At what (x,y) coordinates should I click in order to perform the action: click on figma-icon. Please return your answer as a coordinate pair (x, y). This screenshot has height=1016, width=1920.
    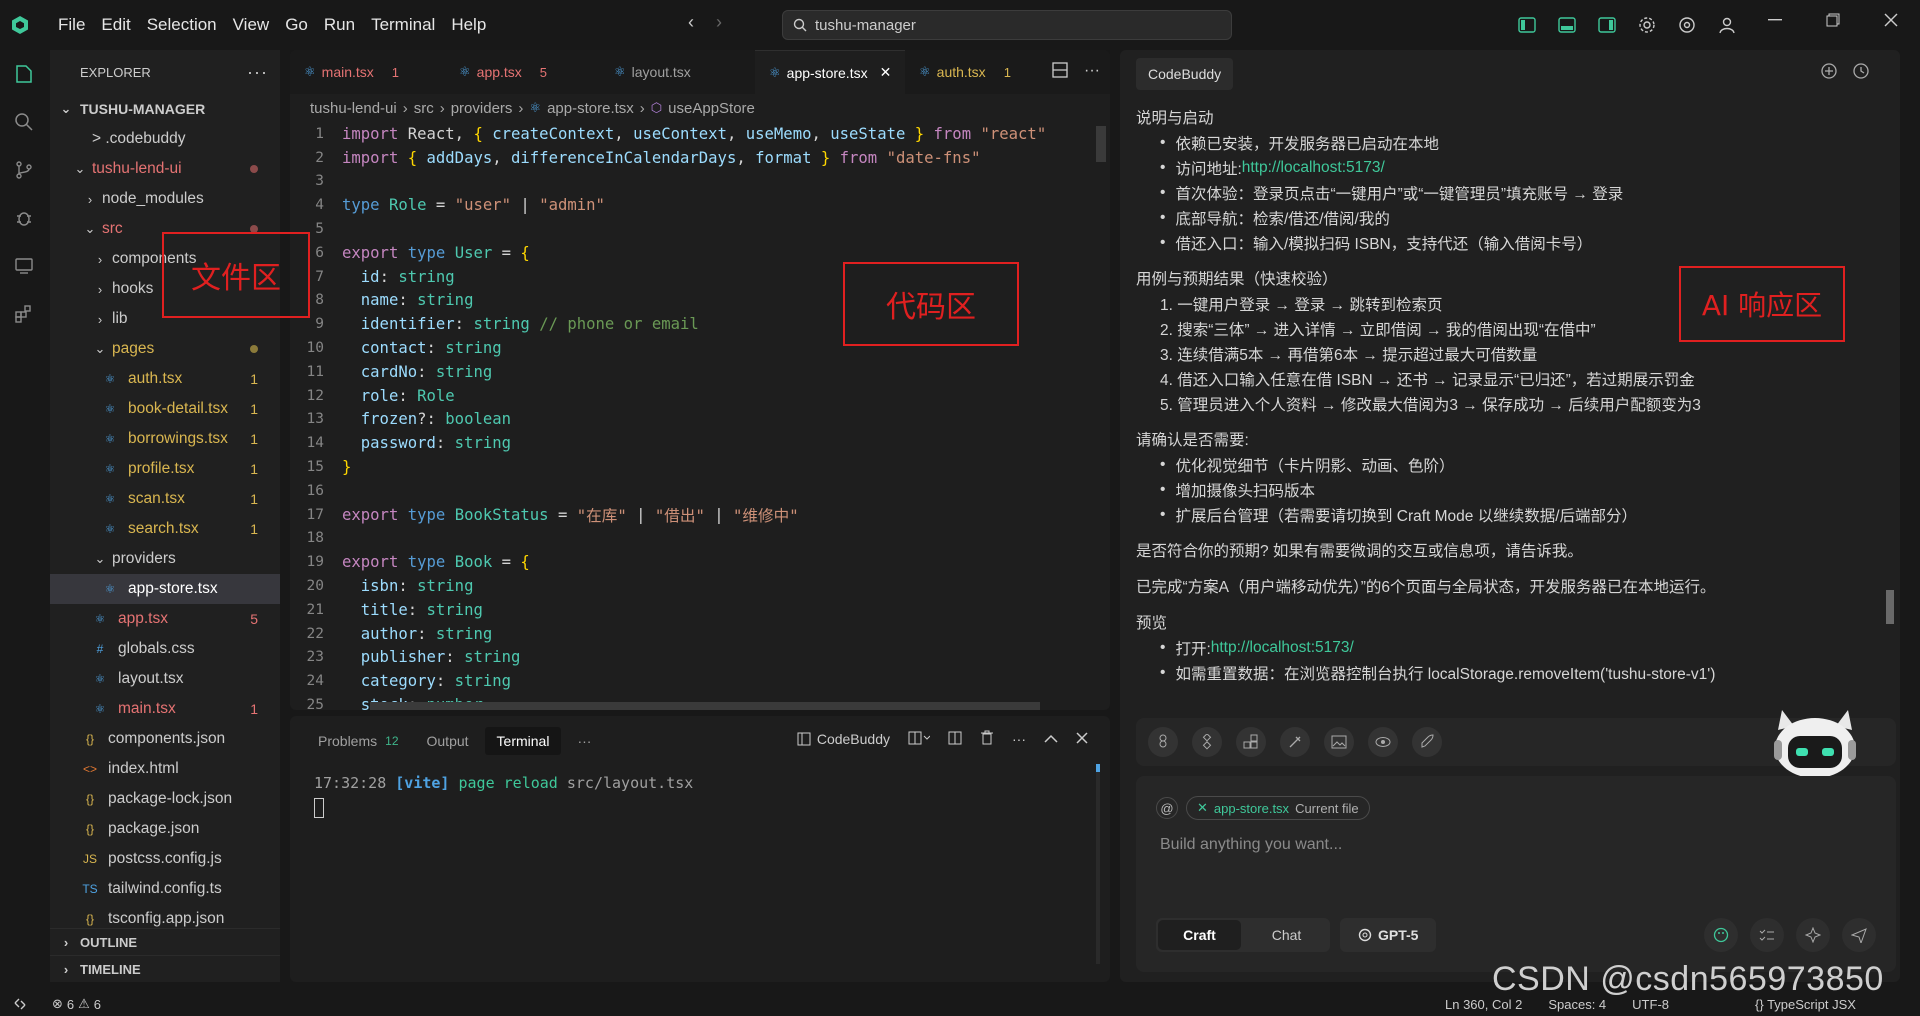
    Looking at the image, I should click on (1163, 742).